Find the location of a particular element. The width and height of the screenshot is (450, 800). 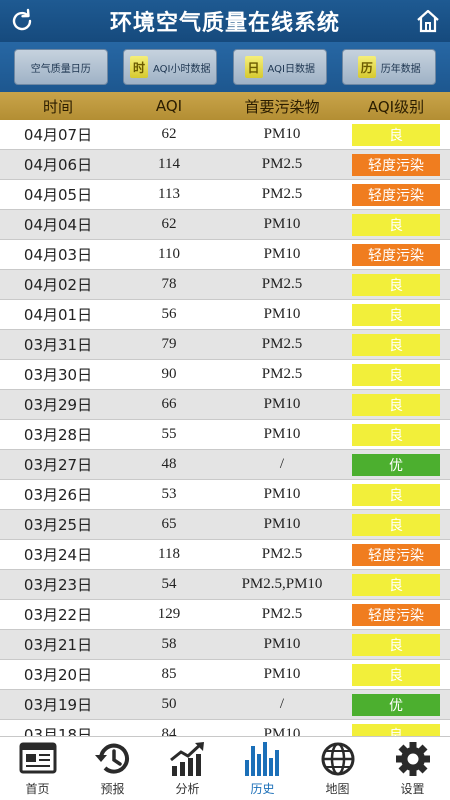

tab-yearly-data: 历 历年数据 is located at coordinates (389, 67).